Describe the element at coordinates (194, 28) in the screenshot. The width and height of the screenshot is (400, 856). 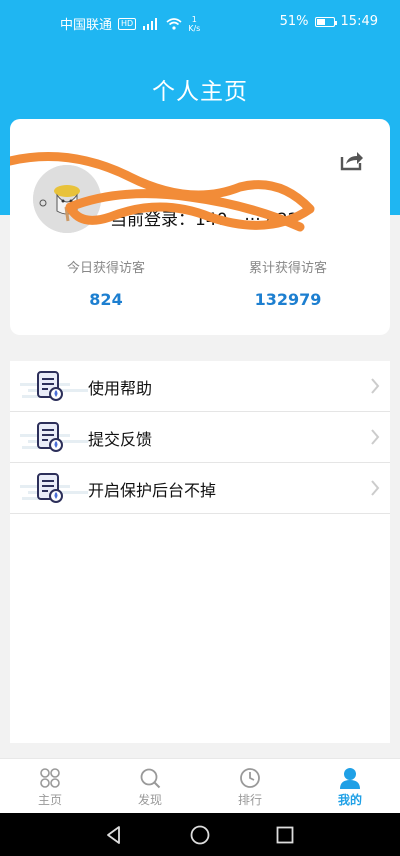
I see `network-speed-unit: K/s` at that location.